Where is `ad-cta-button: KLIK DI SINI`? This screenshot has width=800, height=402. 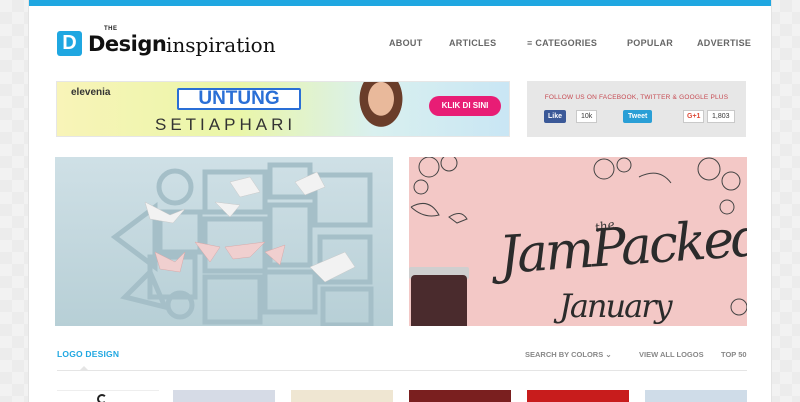 ad-cta-button: KLIK DI SINI is located at coordinates (465, 106).